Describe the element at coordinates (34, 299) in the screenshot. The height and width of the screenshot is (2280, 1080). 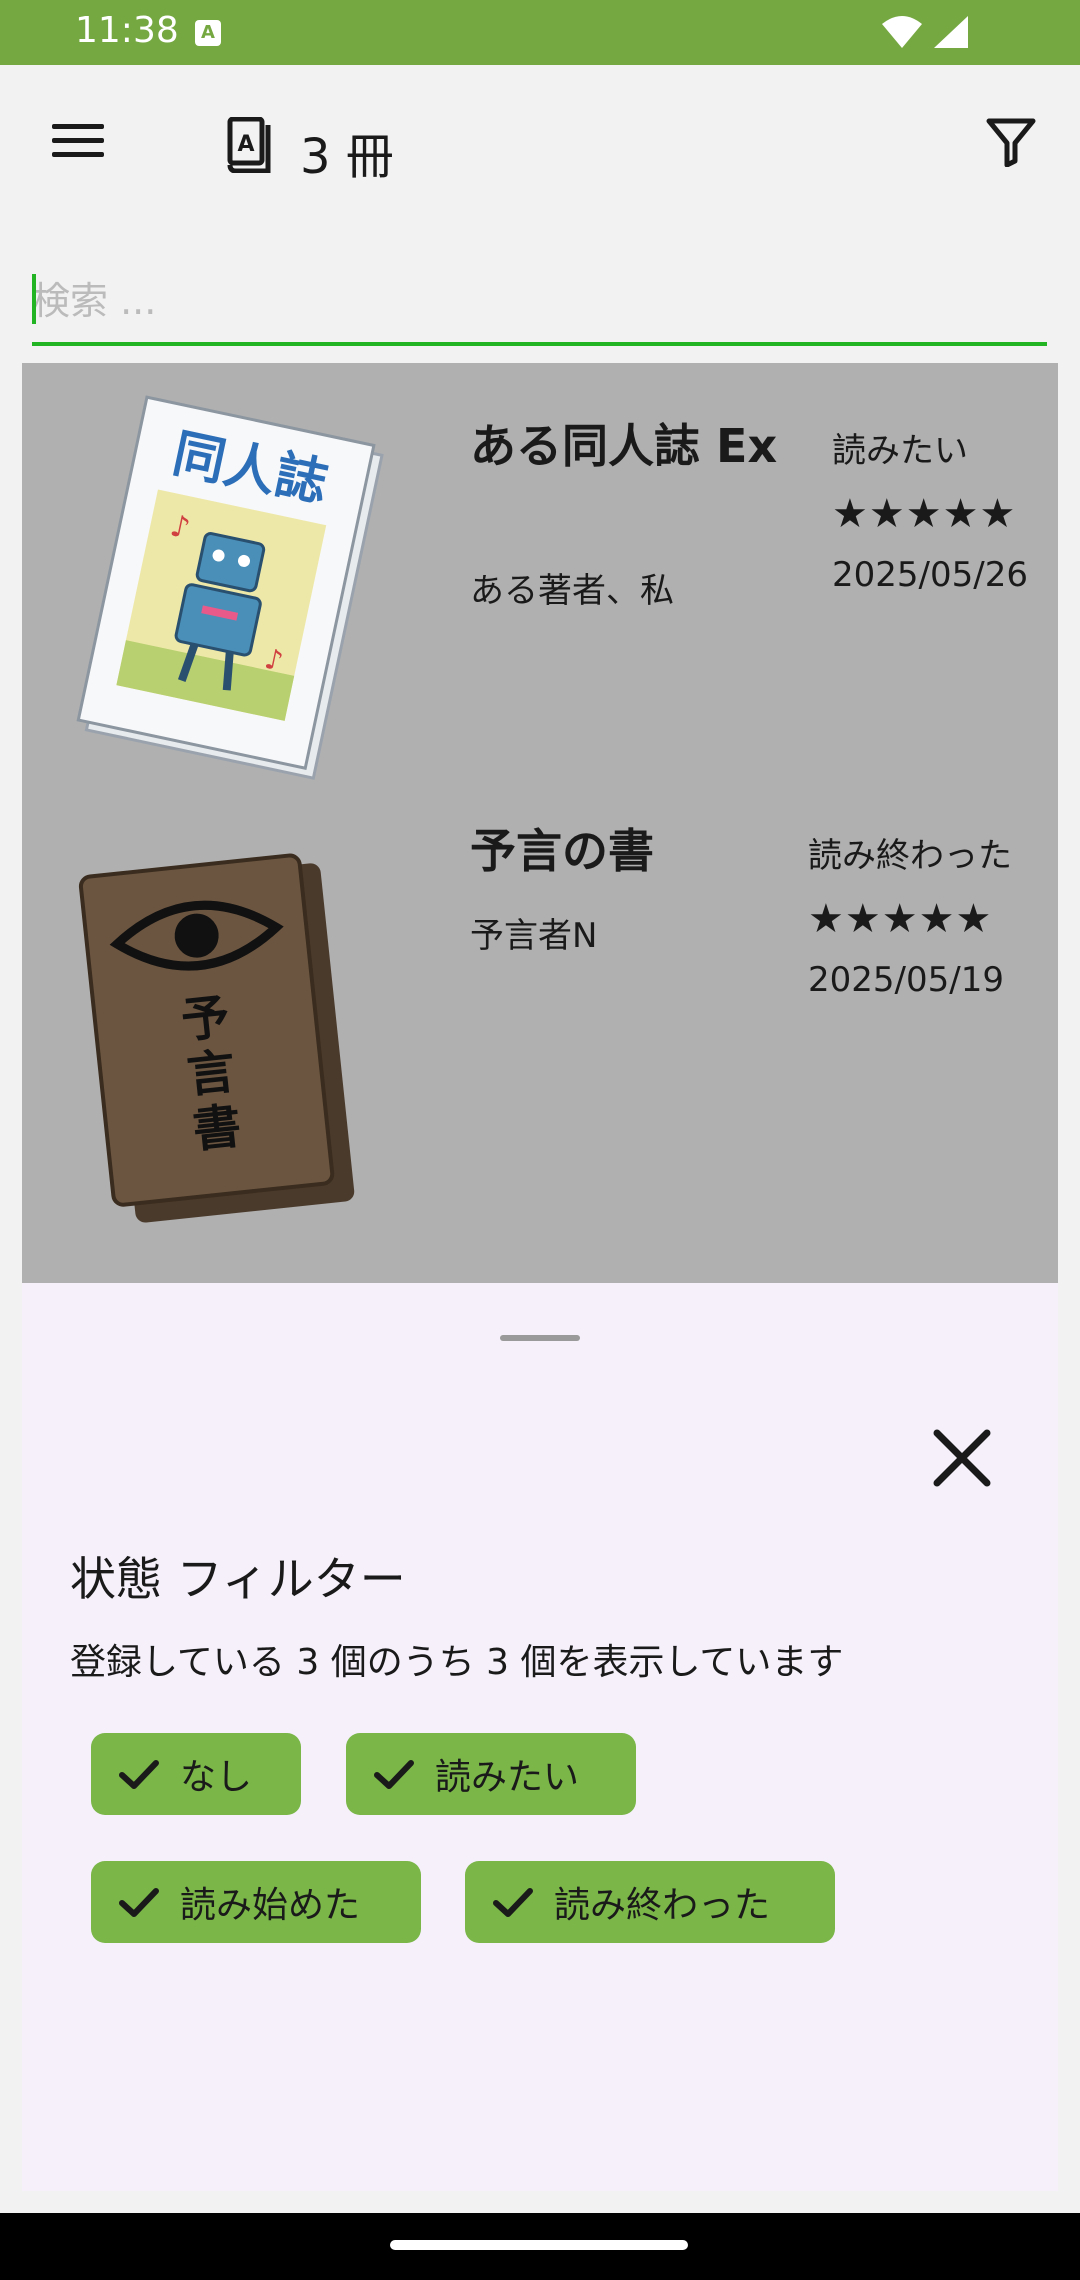
I see `text-caret` at that location.